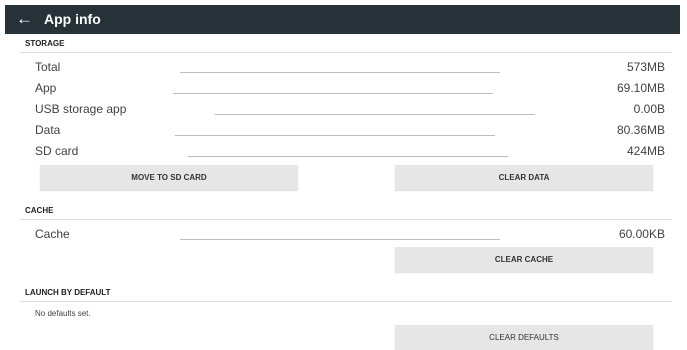 Image resolution: width=687 pixels, height=350 pixels. What do you see at coordinates (524, 177) in the screenshot?
I see `clear-data-button: CLEAR DATA` at bounding box center [524, 177].